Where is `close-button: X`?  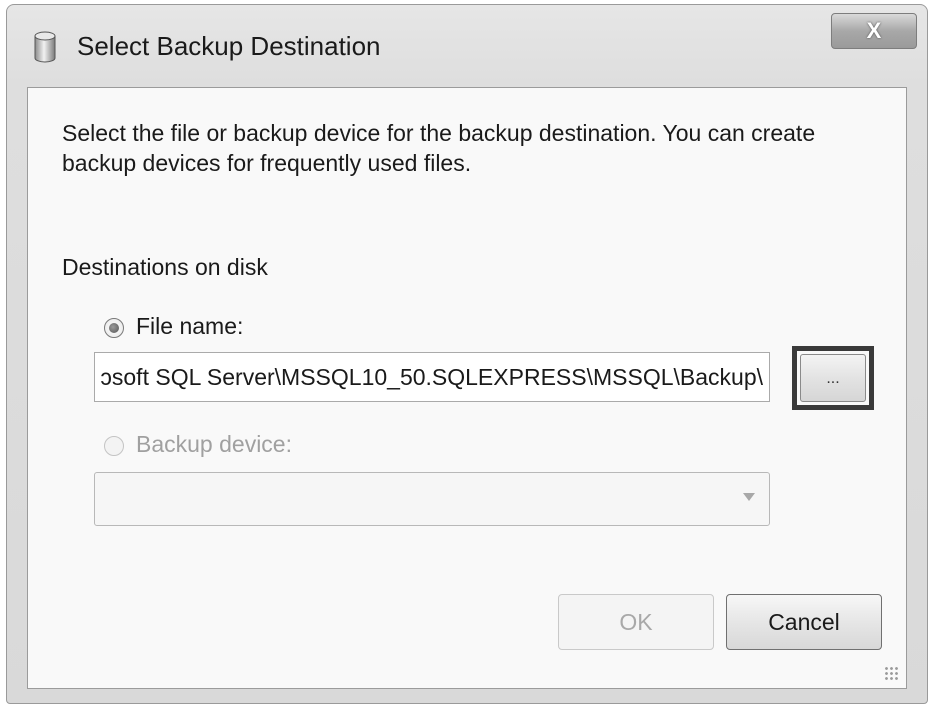
close-button: X is located at coordinates (874, 31).